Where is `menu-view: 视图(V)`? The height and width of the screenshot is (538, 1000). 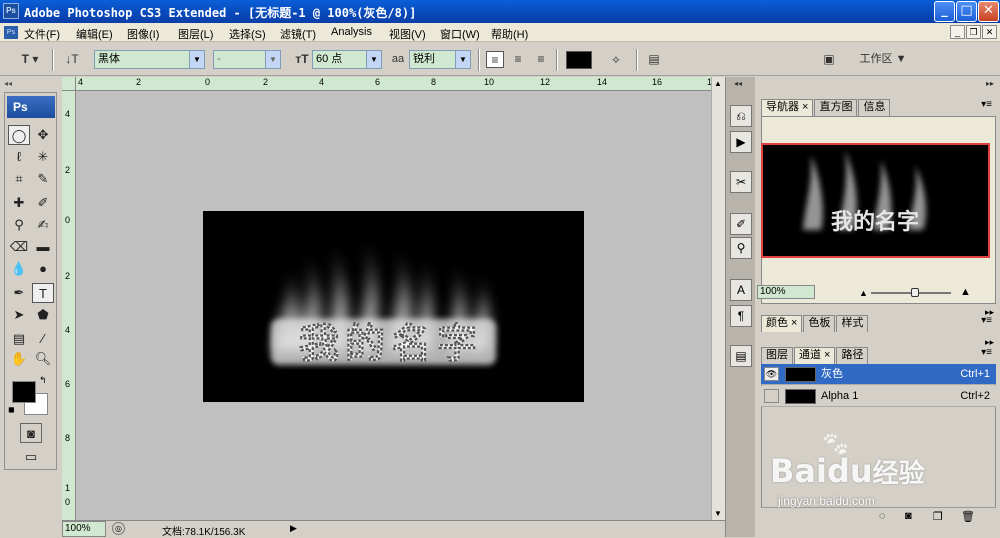
menu-view: 视图(V) is located at coordinates (407, 34).